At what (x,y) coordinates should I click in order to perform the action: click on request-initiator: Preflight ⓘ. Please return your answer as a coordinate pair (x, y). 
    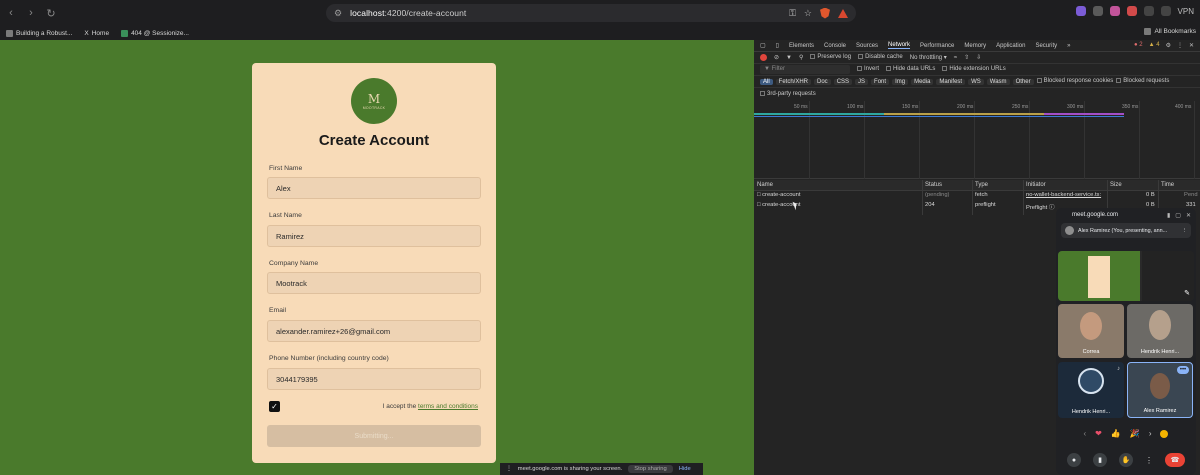
    Looking at the image, I should click on (1040, 206).